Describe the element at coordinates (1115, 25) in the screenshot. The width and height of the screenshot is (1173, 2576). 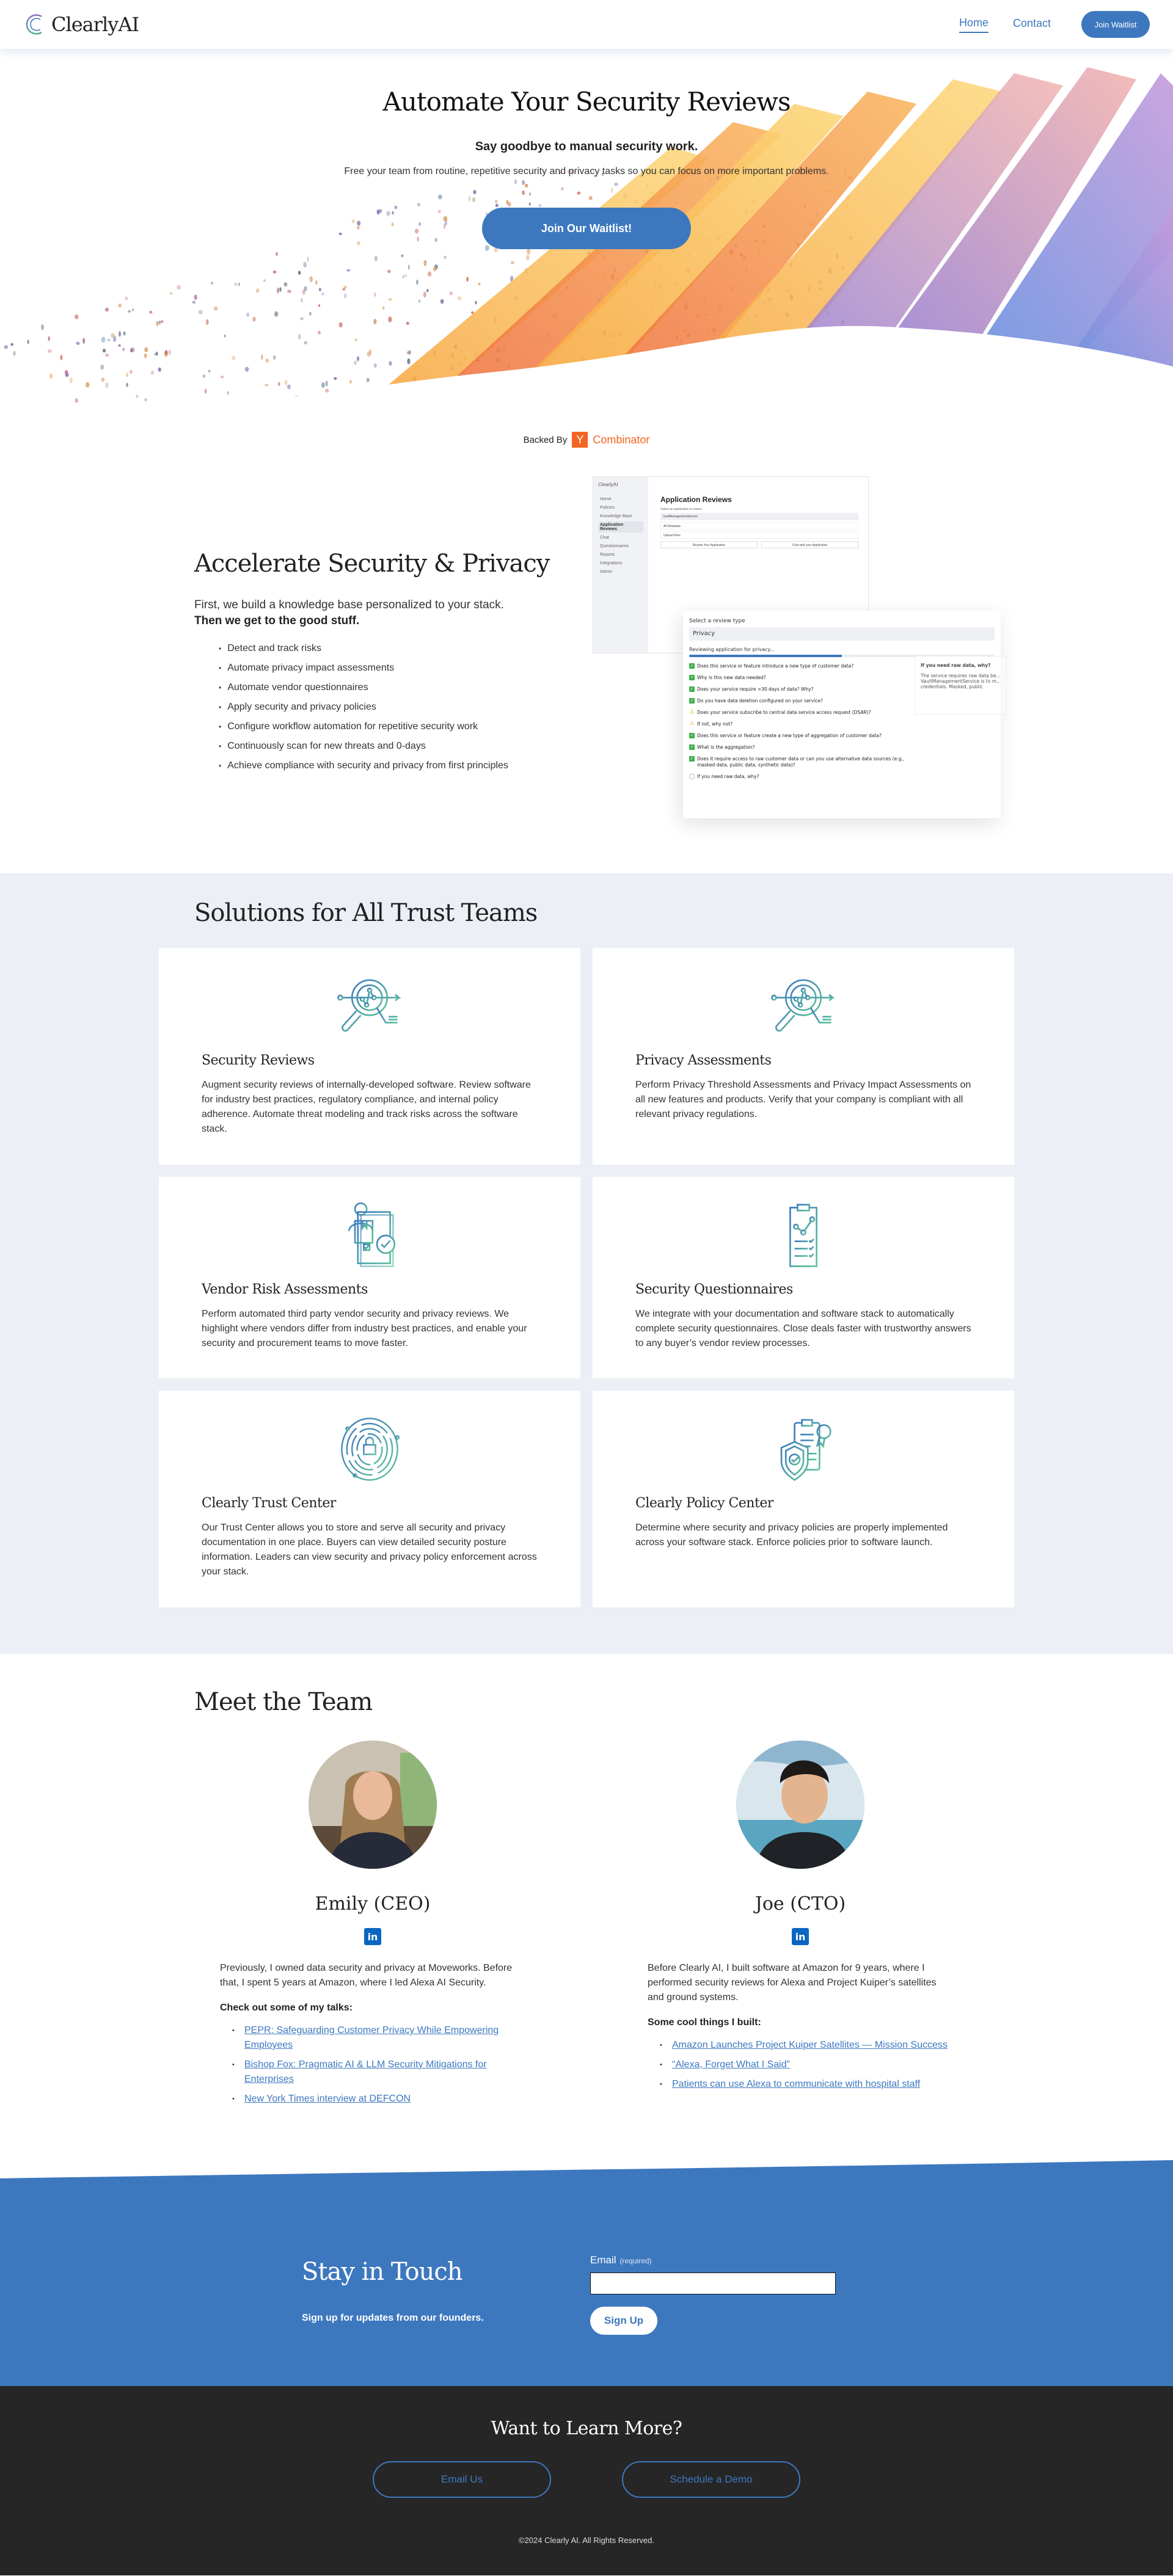
I see `join-waitlist-button: Join Waitlist` at that location.